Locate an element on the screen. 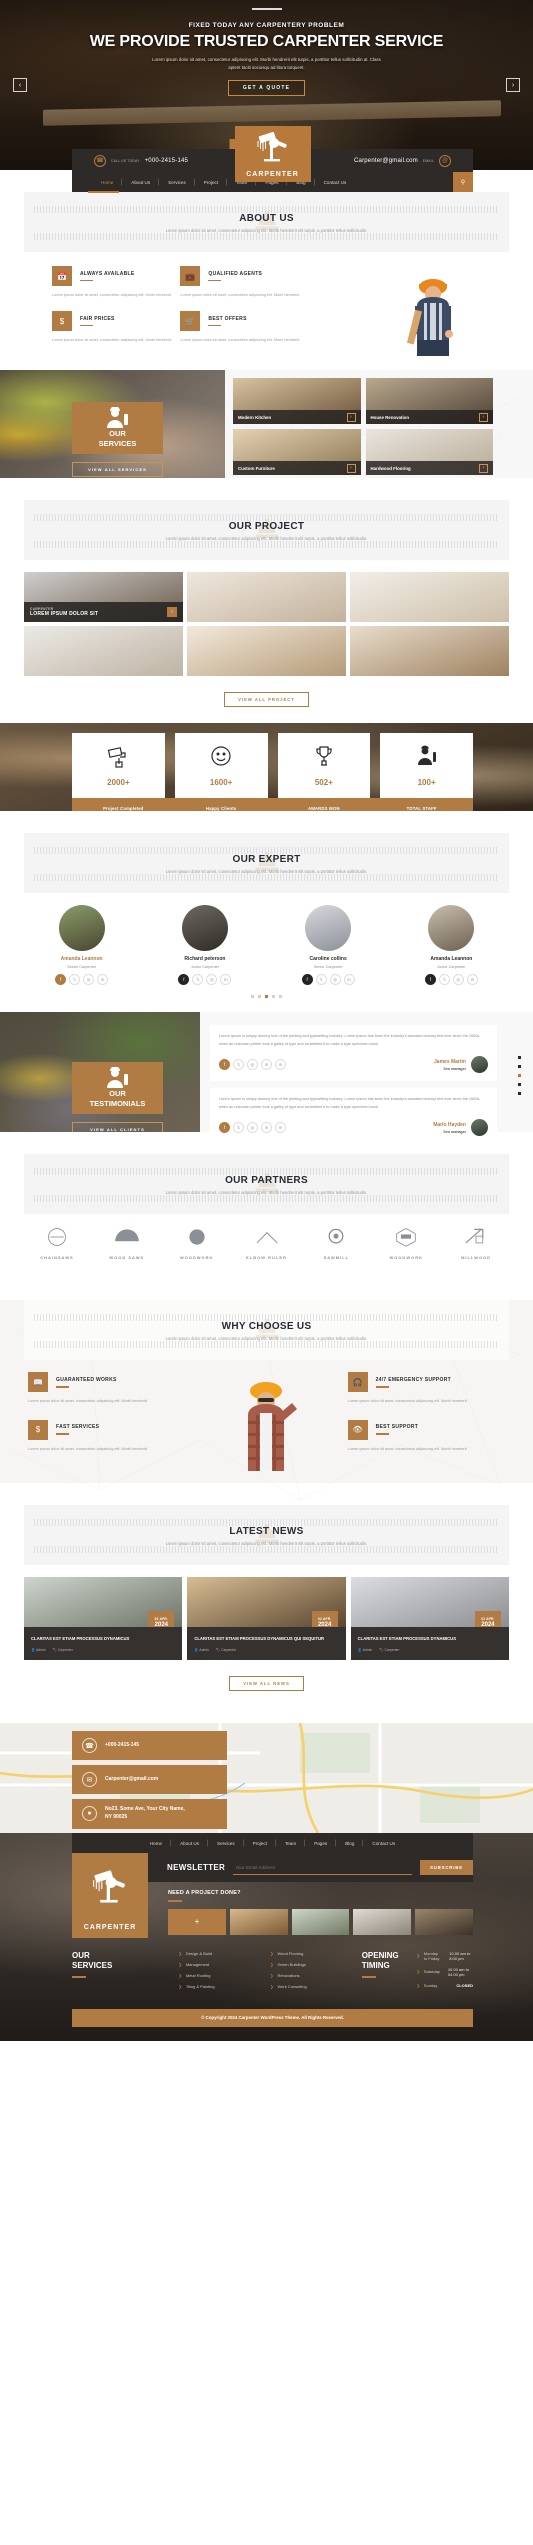  footer-service-item: ❯ Renovations is located at coordinates (311, 1975).